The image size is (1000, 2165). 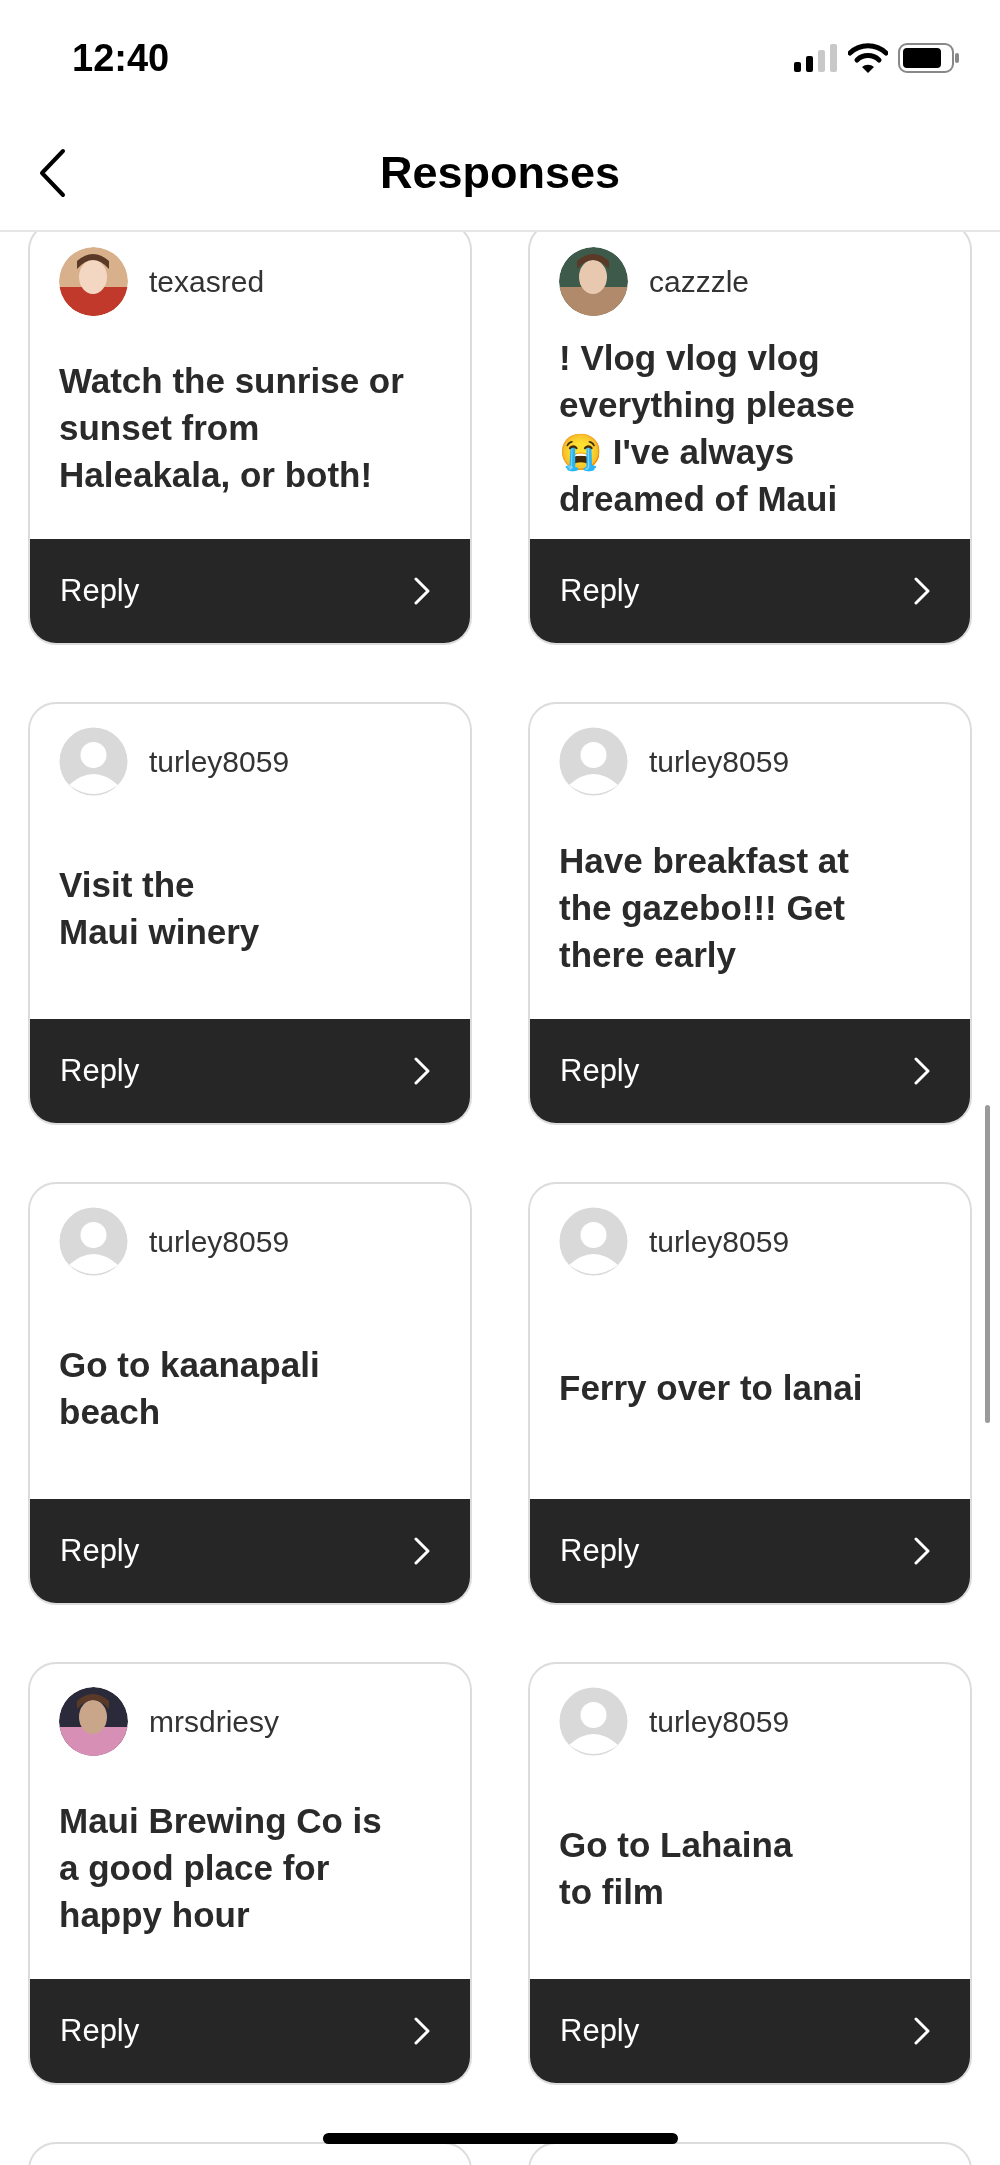 What do you see at coordinates (699, 282) in the screenshot?
I see `username: cazzzle` at bounding box center [699, 282].